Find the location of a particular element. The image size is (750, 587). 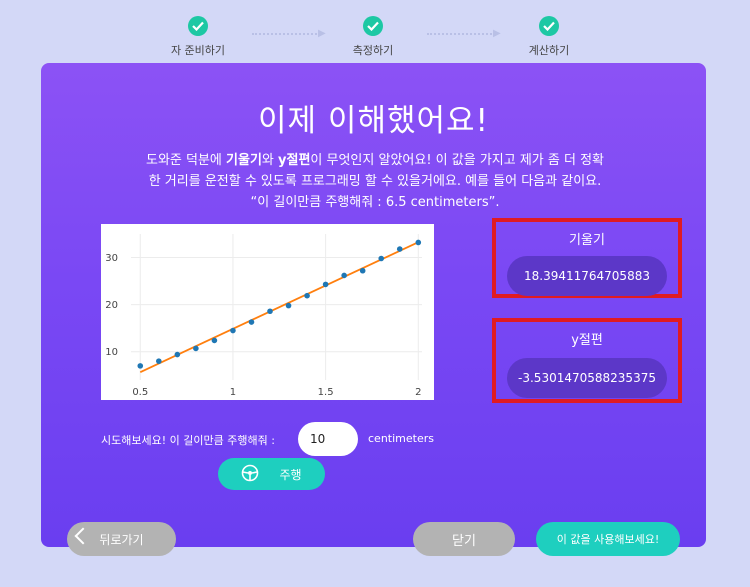

desc-text: 이 무엇인지 알았어요! 이 값을 가지고 제가 좀 더 정확 is located at coordinates (457, 160).